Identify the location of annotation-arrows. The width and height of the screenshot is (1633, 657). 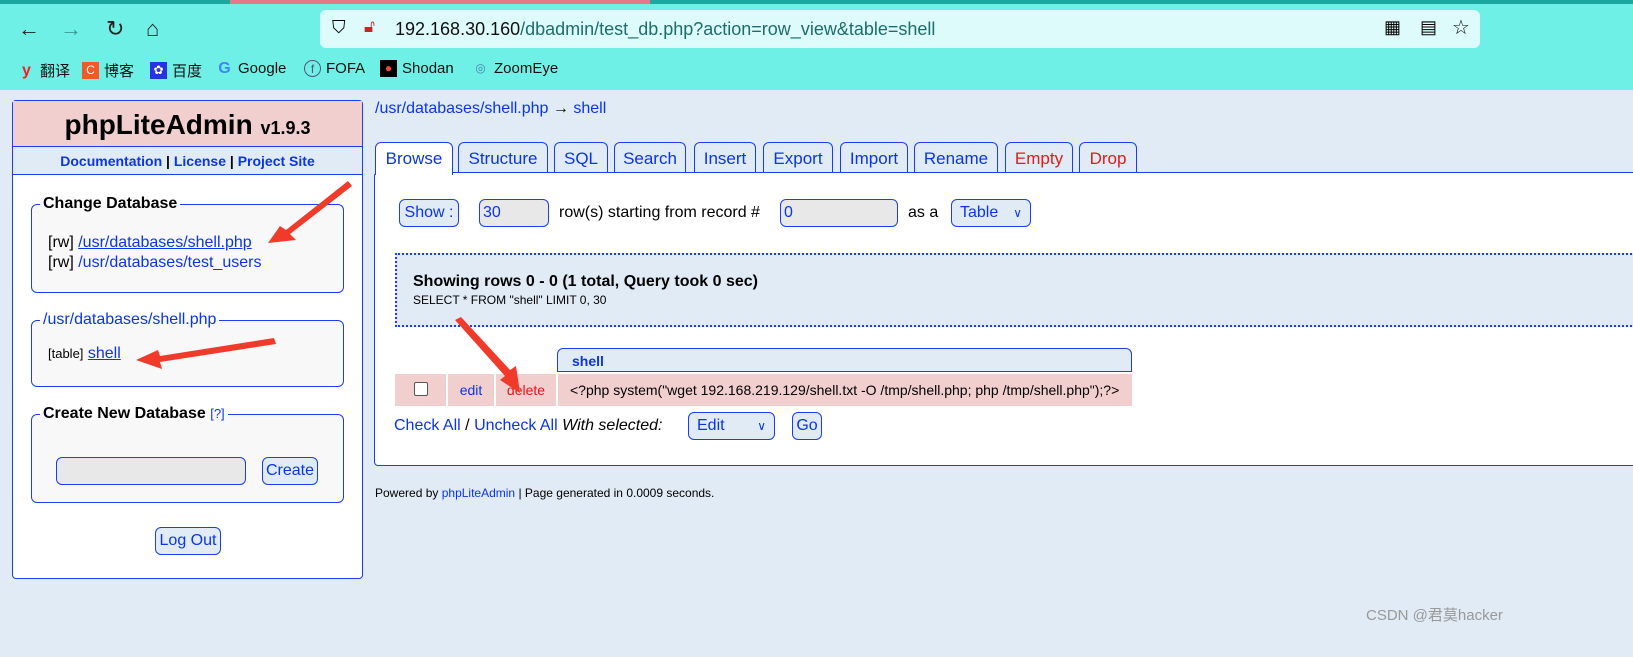
(328, 287).